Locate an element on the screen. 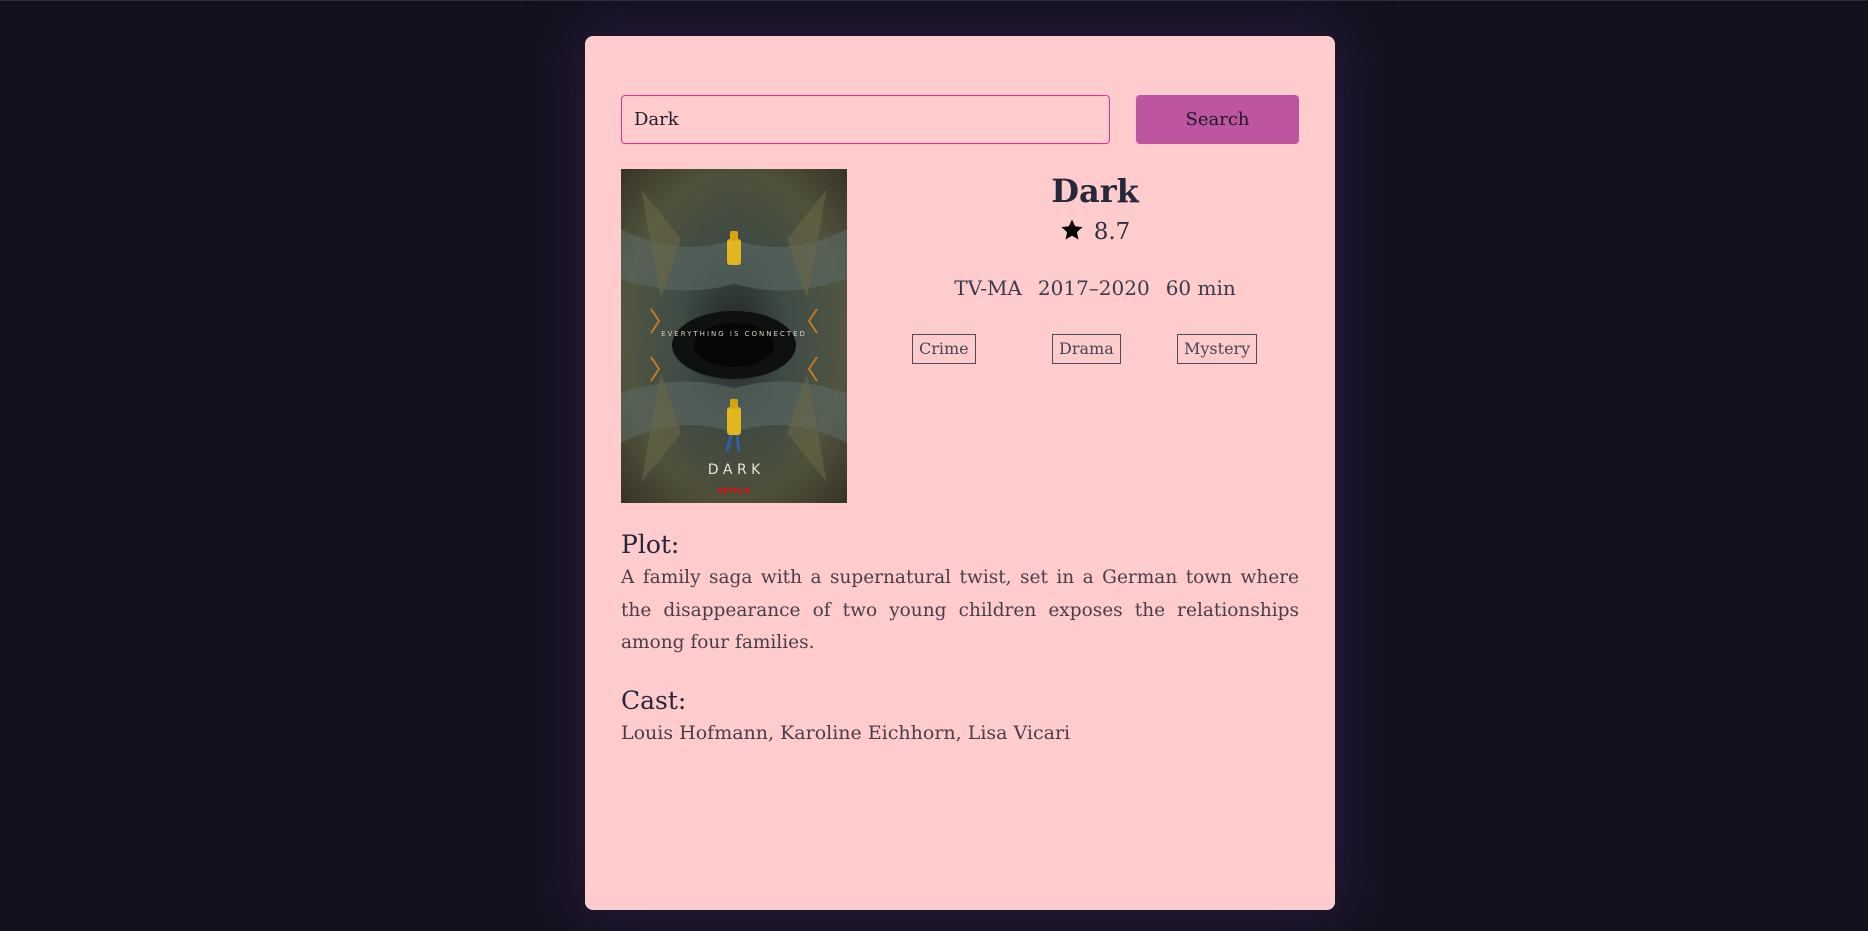  year-range: 2017–2020 is located at coordinates (1093, 288).